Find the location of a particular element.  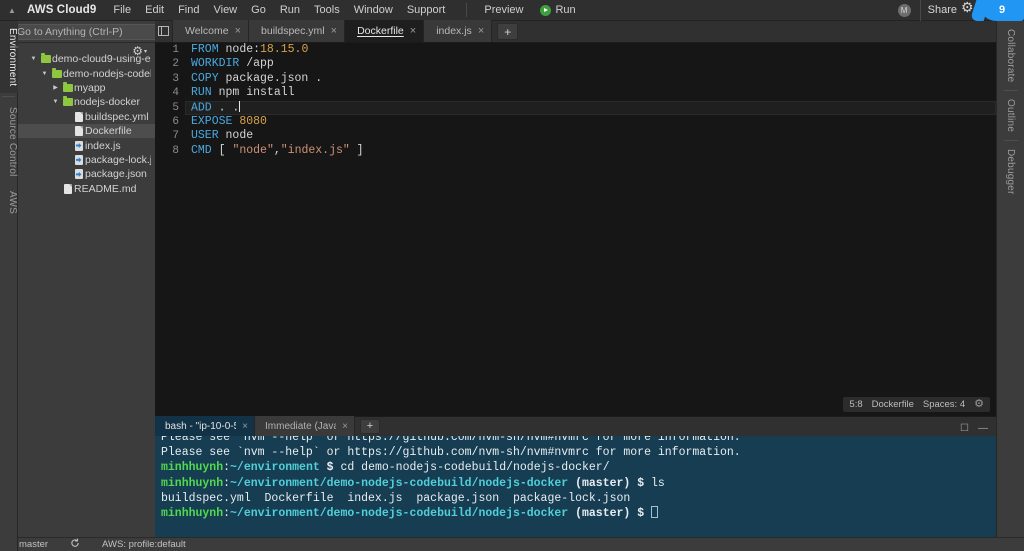

rail-tab-outline: Outline is located at coordinates (1010, 115).